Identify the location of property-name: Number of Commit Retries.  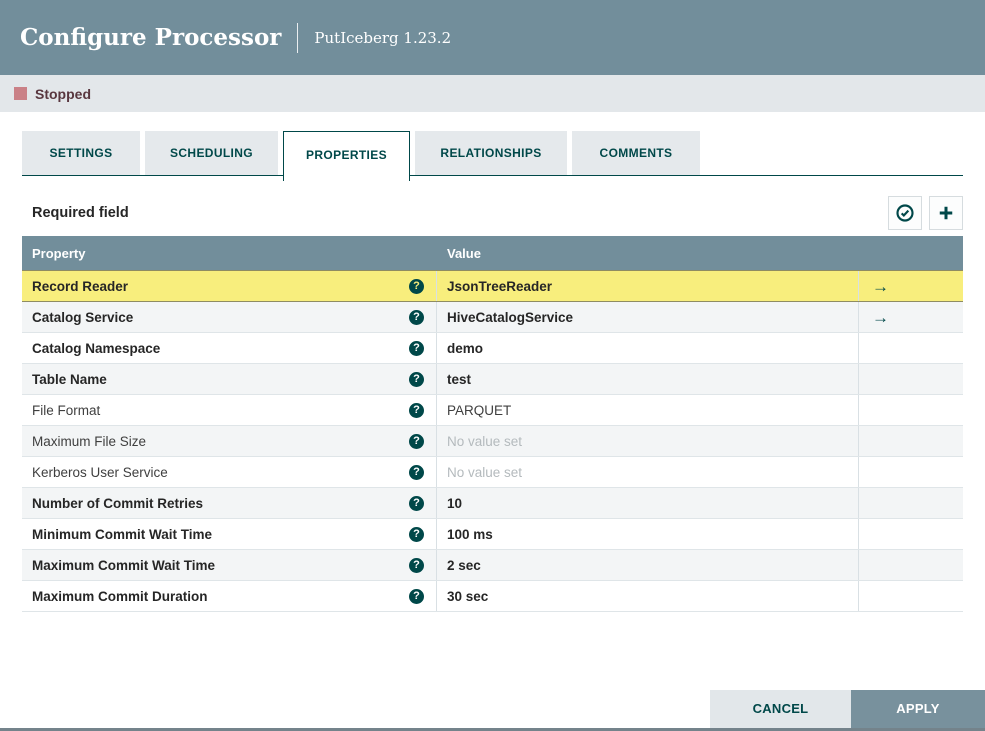
(118, 503).